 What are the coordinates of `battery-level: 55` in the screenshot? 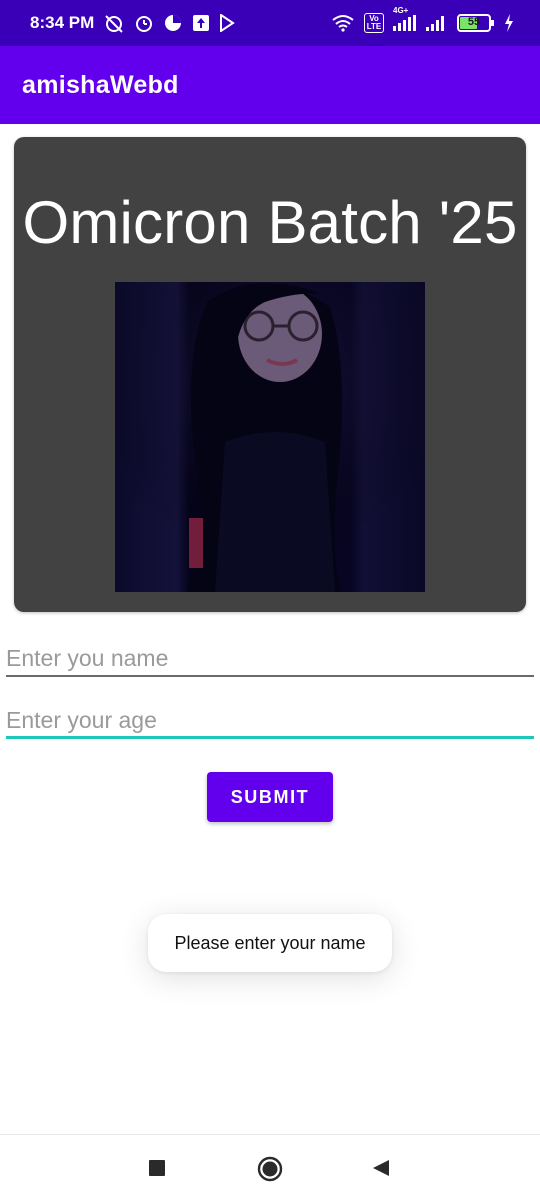 It's located at (474, 22).